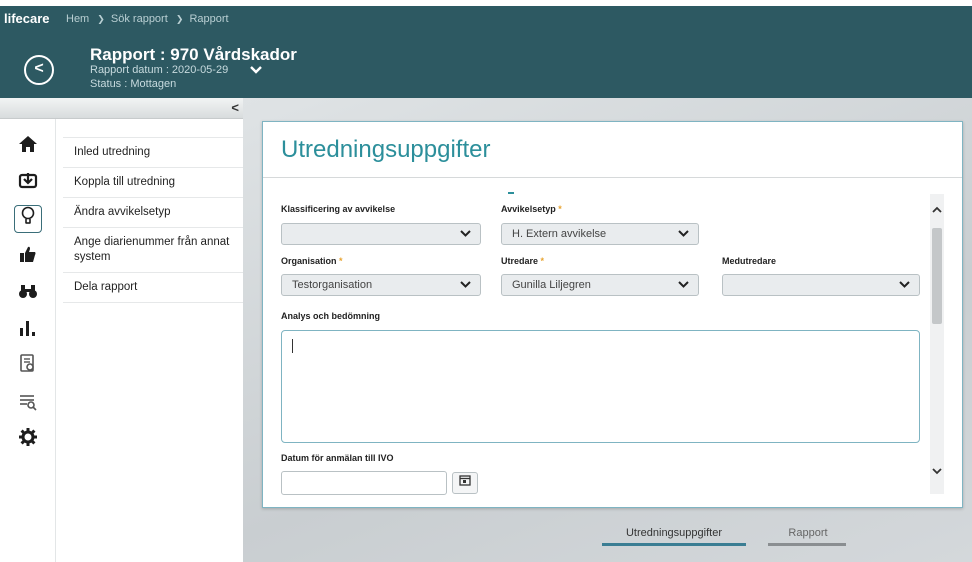 The height and width of the screenshot is (562, 972). Describe the element at coordinates (159, 70) in the screenshot. I see `report-date: Rapport datum : 2020-05-29` at that location.